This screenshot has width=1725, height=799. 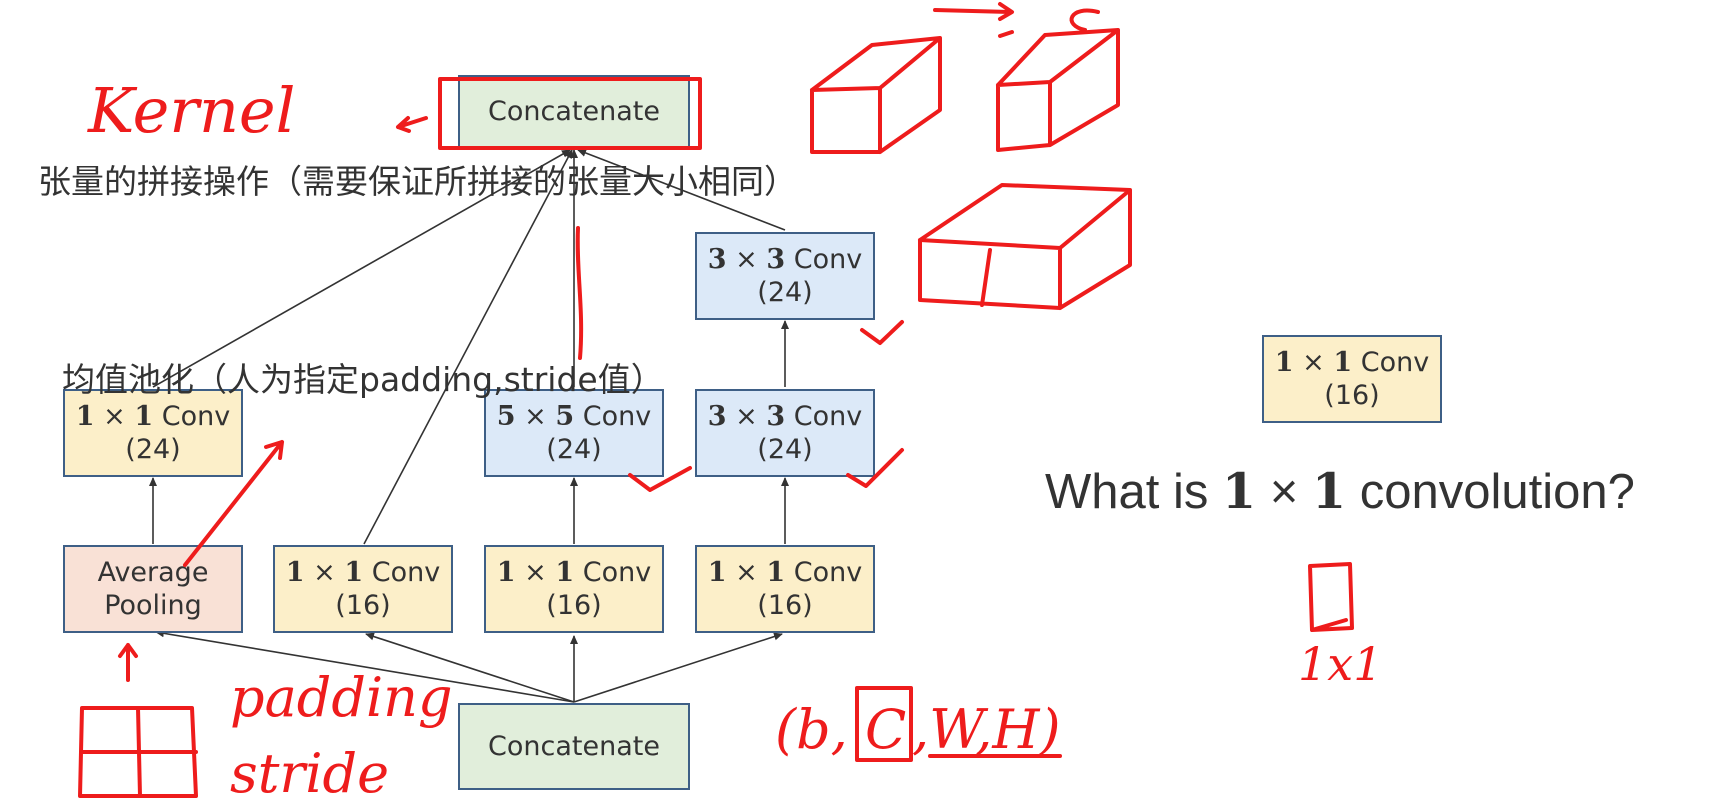 What do you see at coordinates (1331, 597) in the screenshot?
I see `one-by-one-square` at bounding box center [1331, 597].